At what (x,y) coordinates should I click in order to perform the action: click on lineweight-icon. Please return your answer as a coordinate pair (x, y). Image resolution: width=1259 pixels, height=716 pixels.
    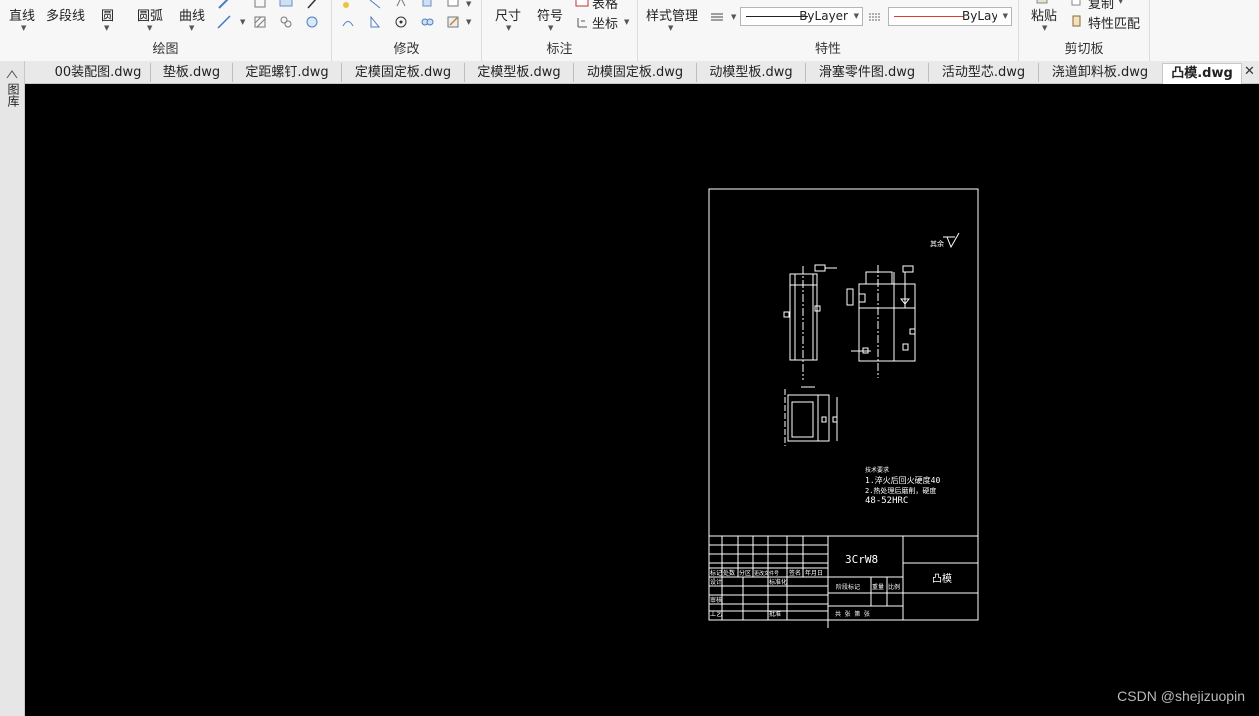
    Looking at the image, I should click on (717, 17).